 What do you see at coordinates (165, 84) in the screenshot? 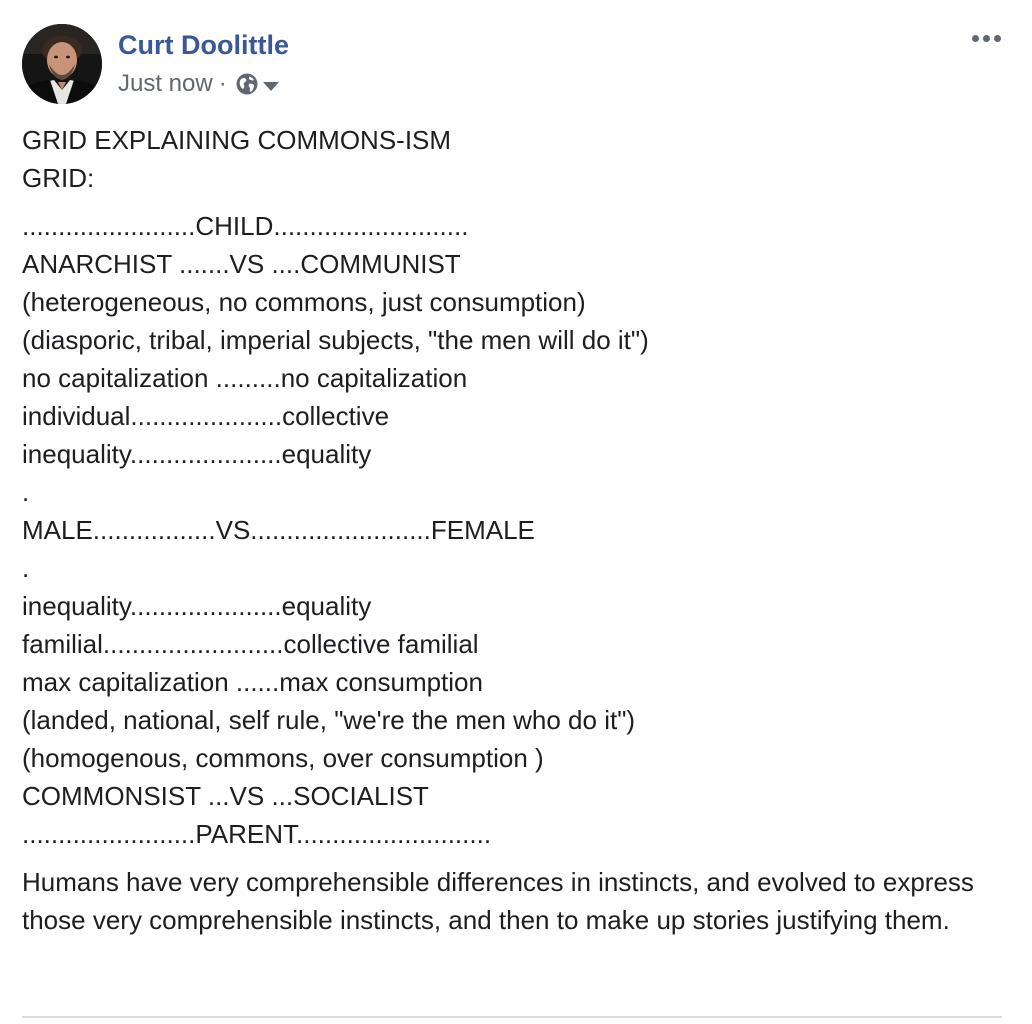
I see `post-timestamp: Just now` at bounding box center [165, 84].